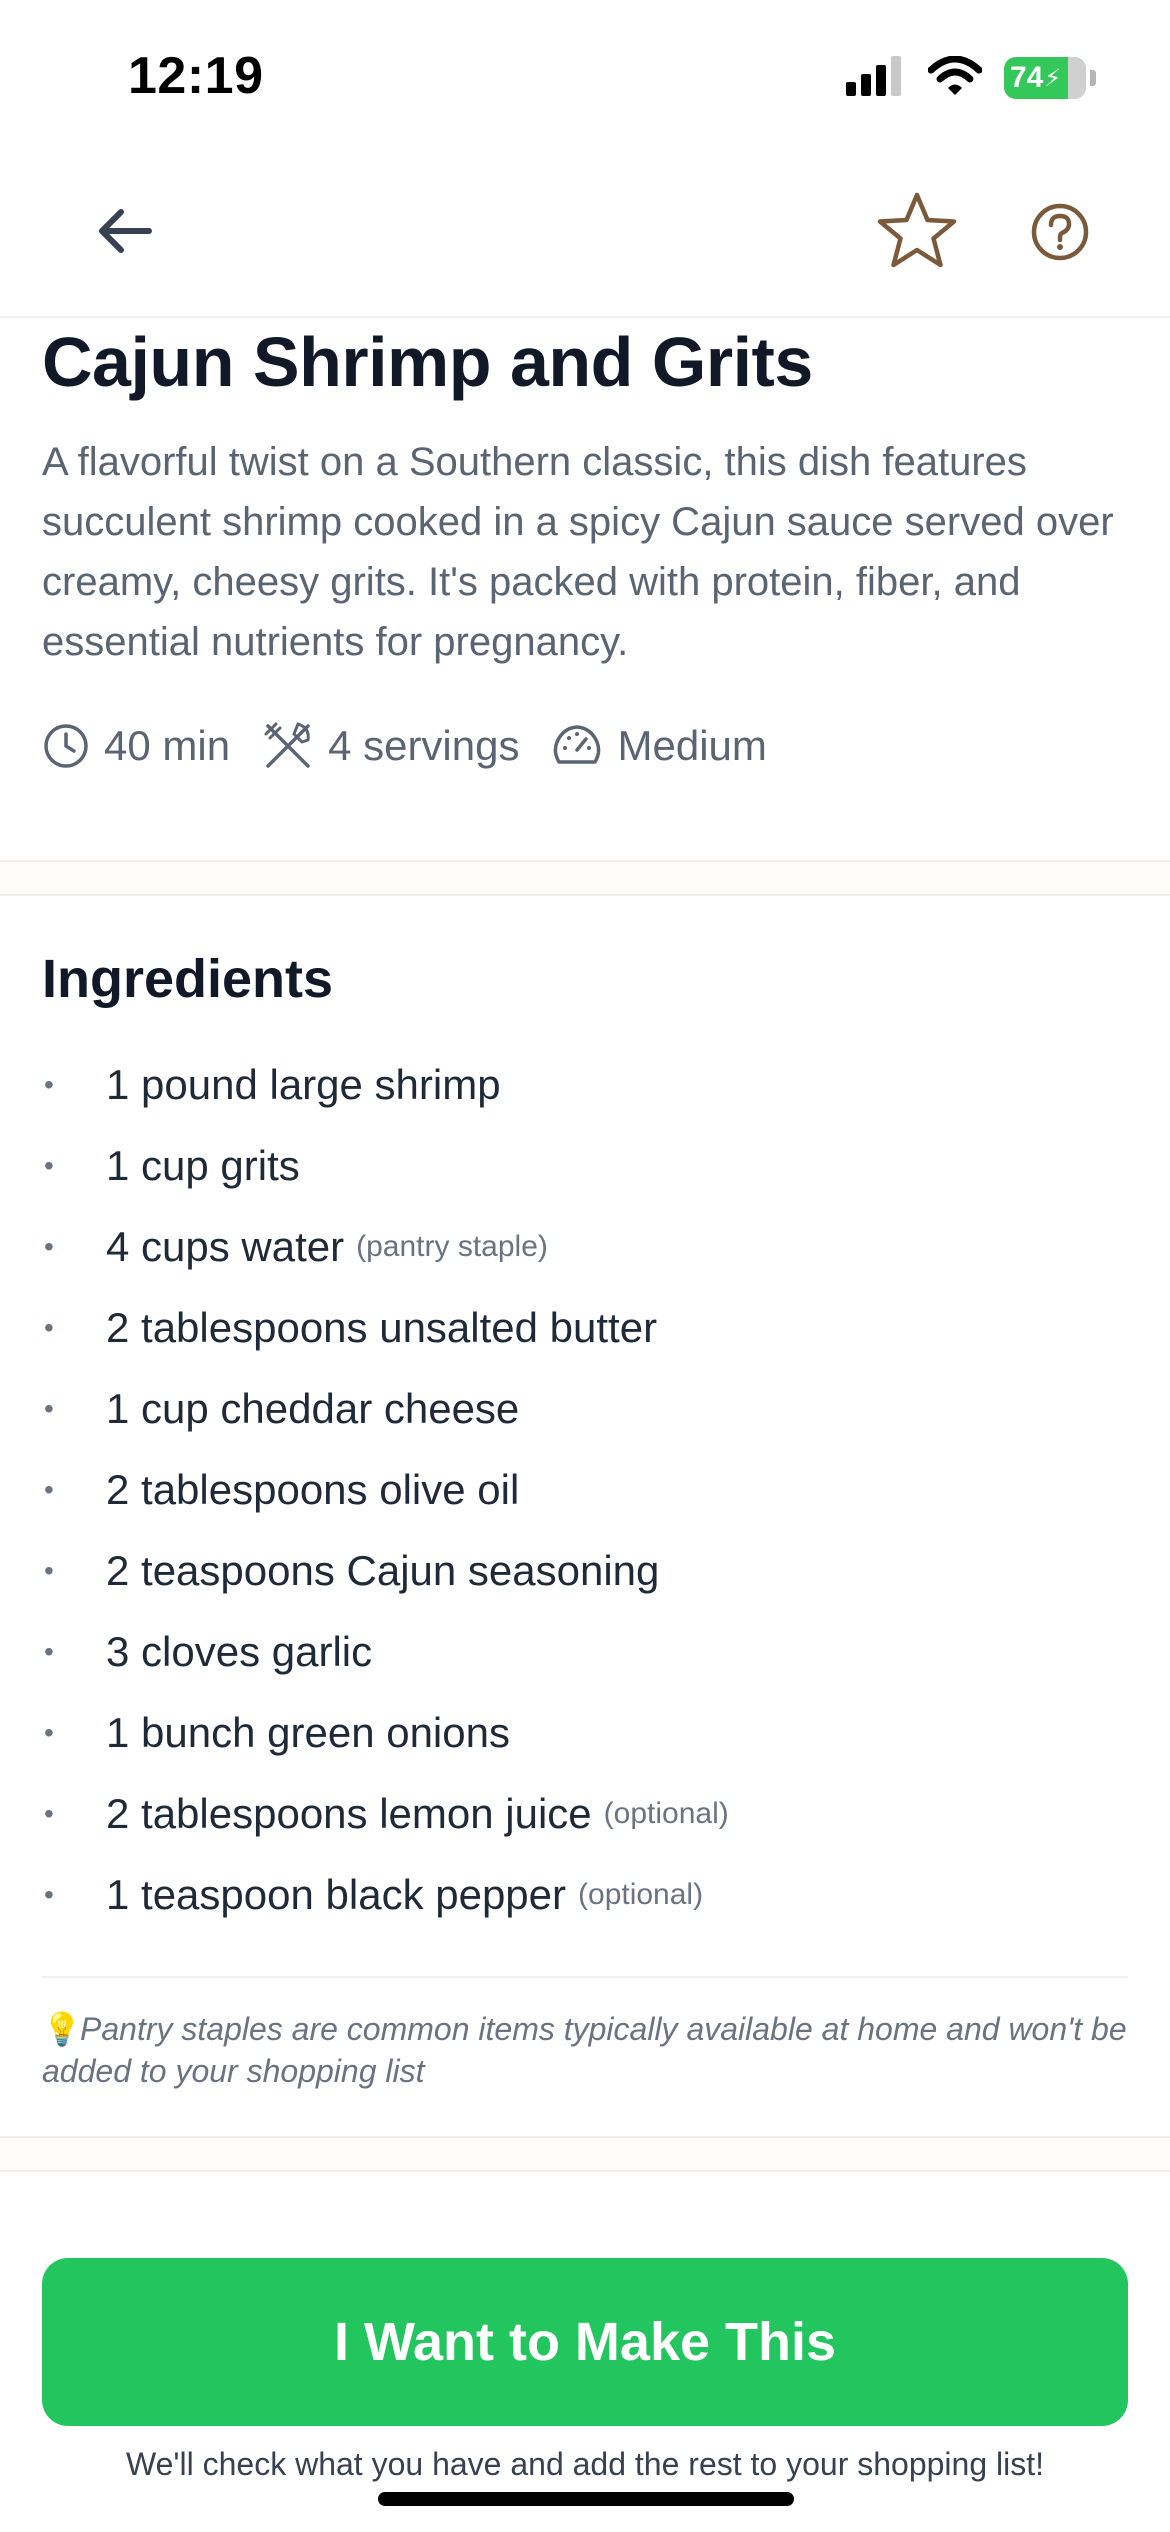  I want to click on question-circle-icon, so click(1060, 232).